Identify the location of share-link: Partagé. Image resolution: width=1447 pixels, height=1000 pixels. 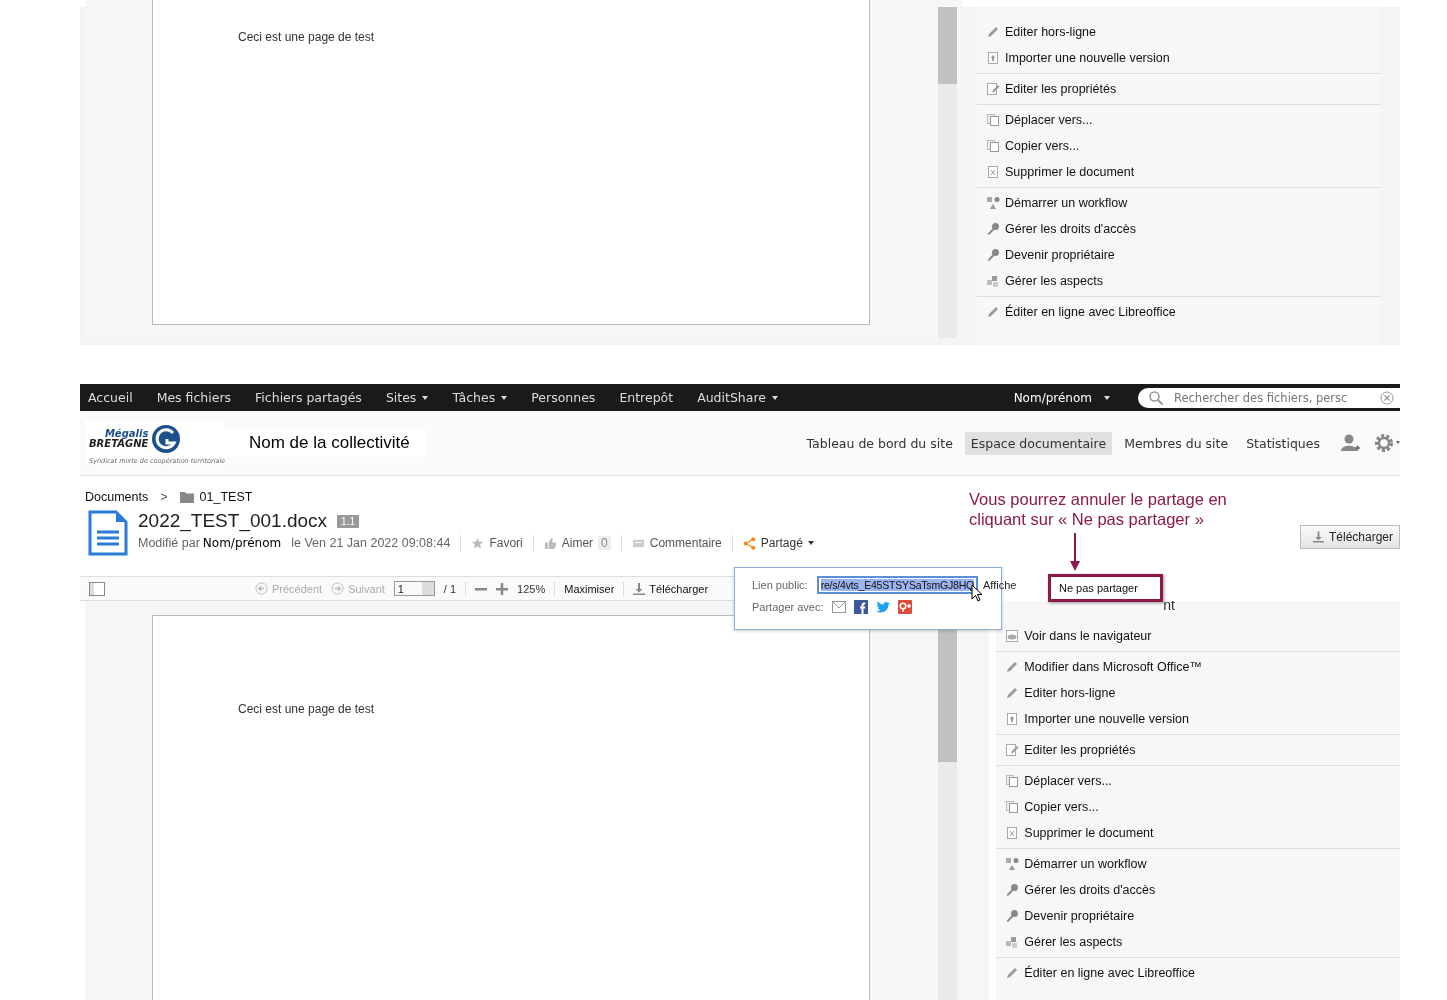
(778, 543).